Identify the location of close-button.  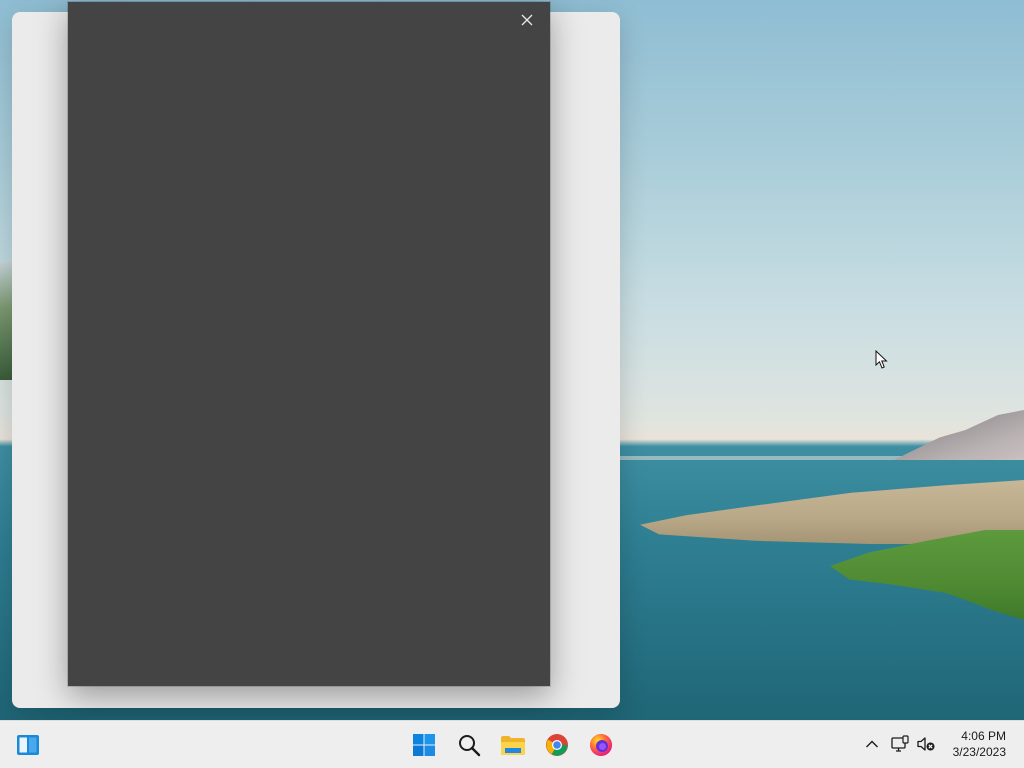
(527, 20).